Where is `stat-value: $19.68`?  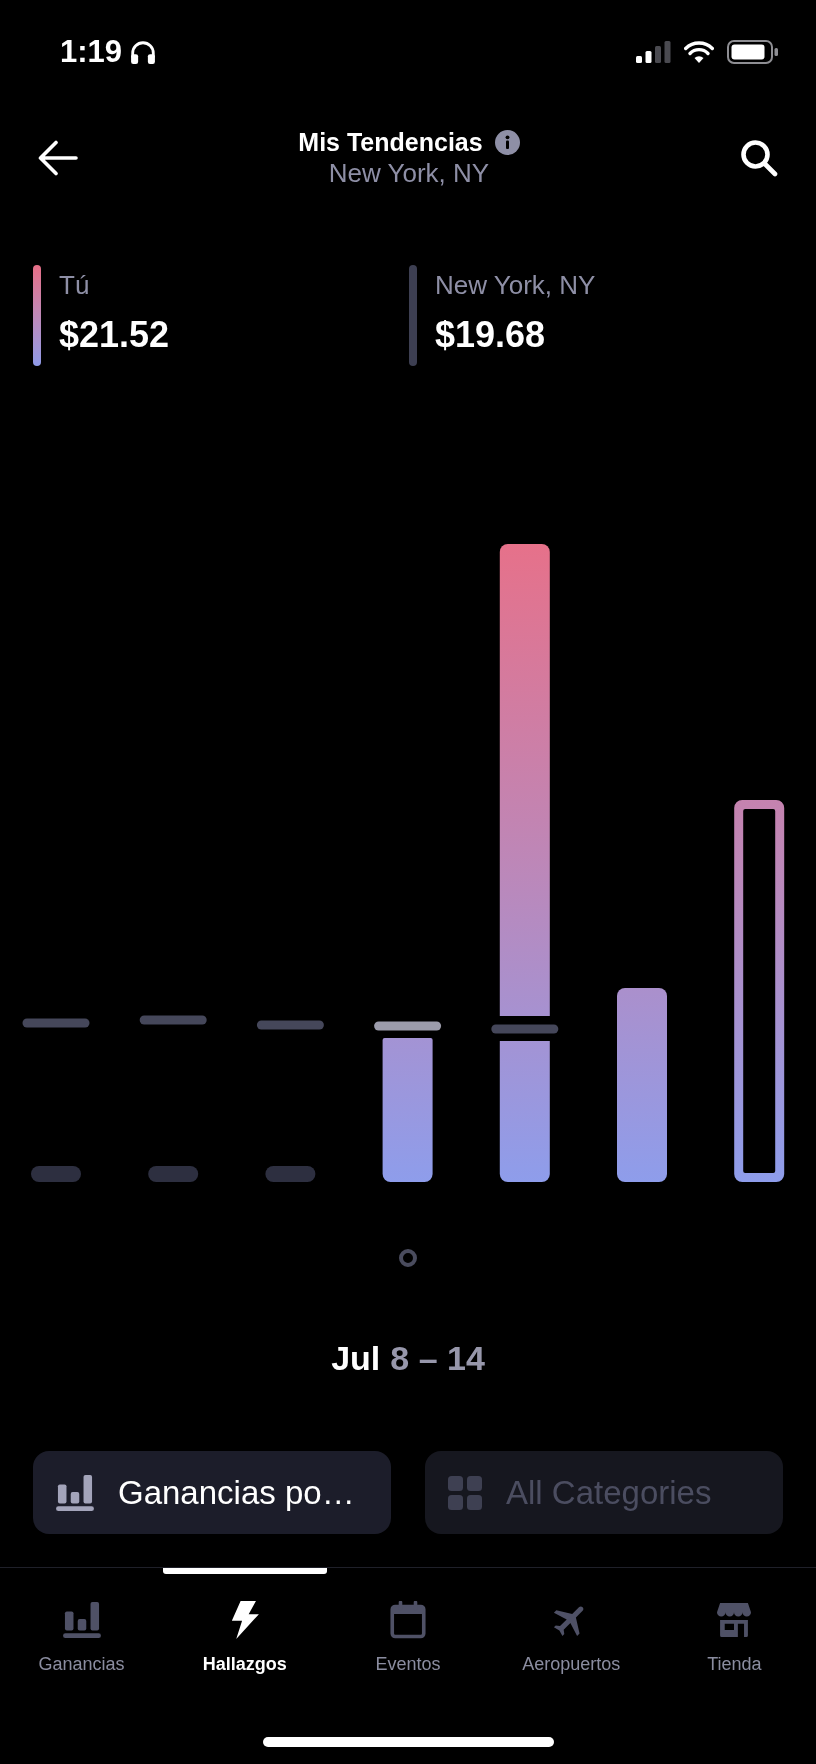
stat-value: $19.68 is located at coordinates (491, 335).